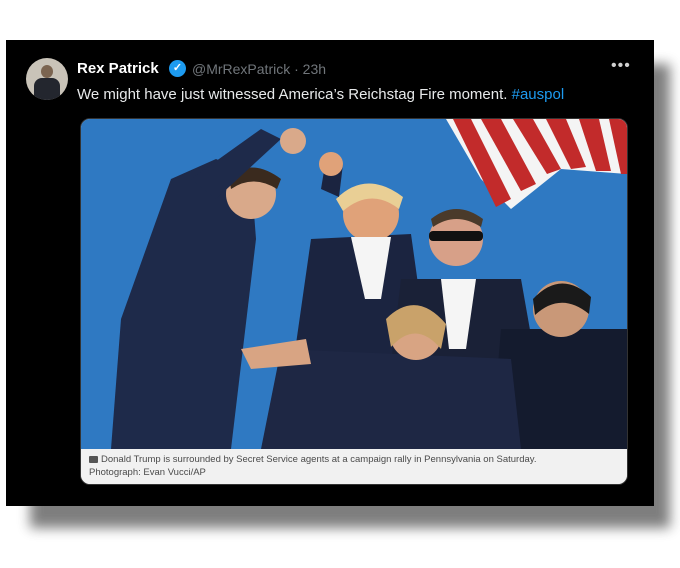  What do you see at coordinates (314, 69) in the screenshot?
I see `timestamp: 23h` at bounding box center [314, 69].